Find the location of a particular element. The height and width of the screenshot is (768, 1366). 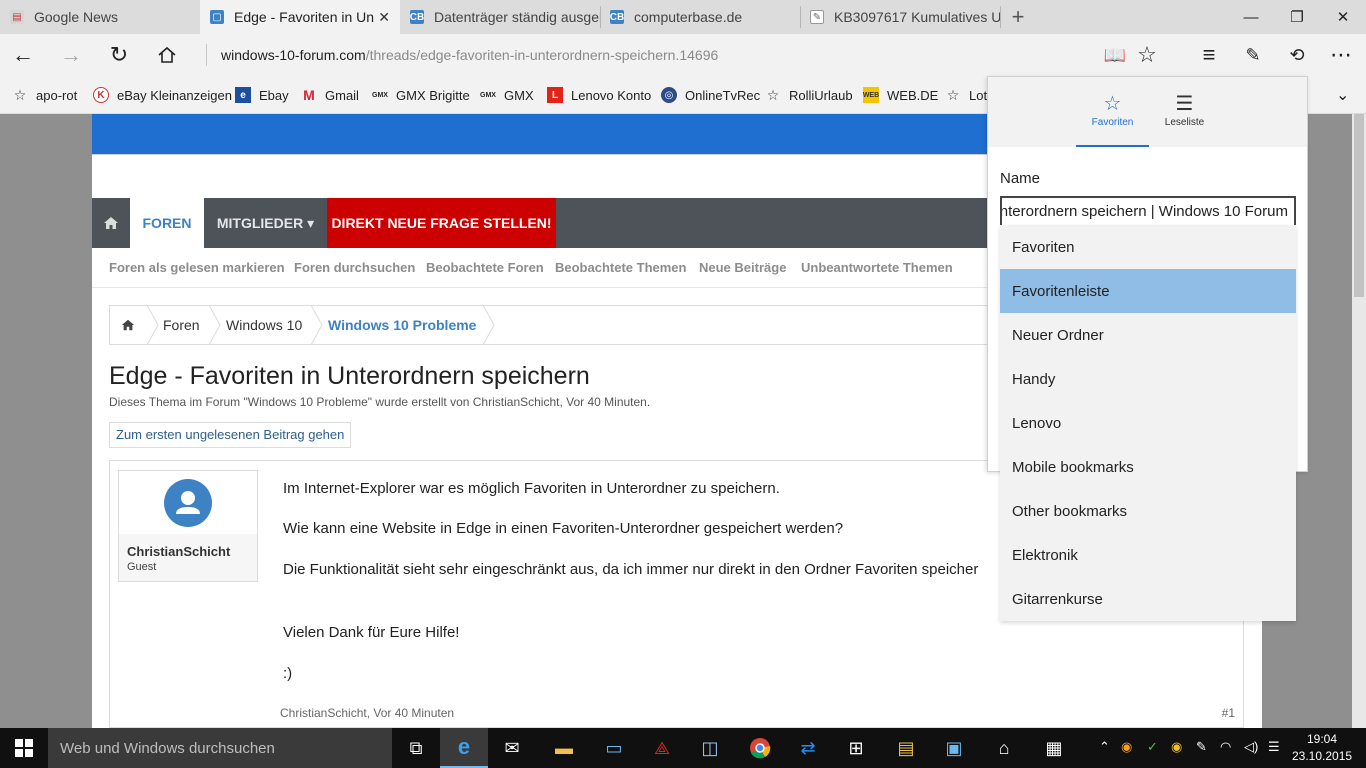

windows-logo-icon is located at coordinates (24, 748).